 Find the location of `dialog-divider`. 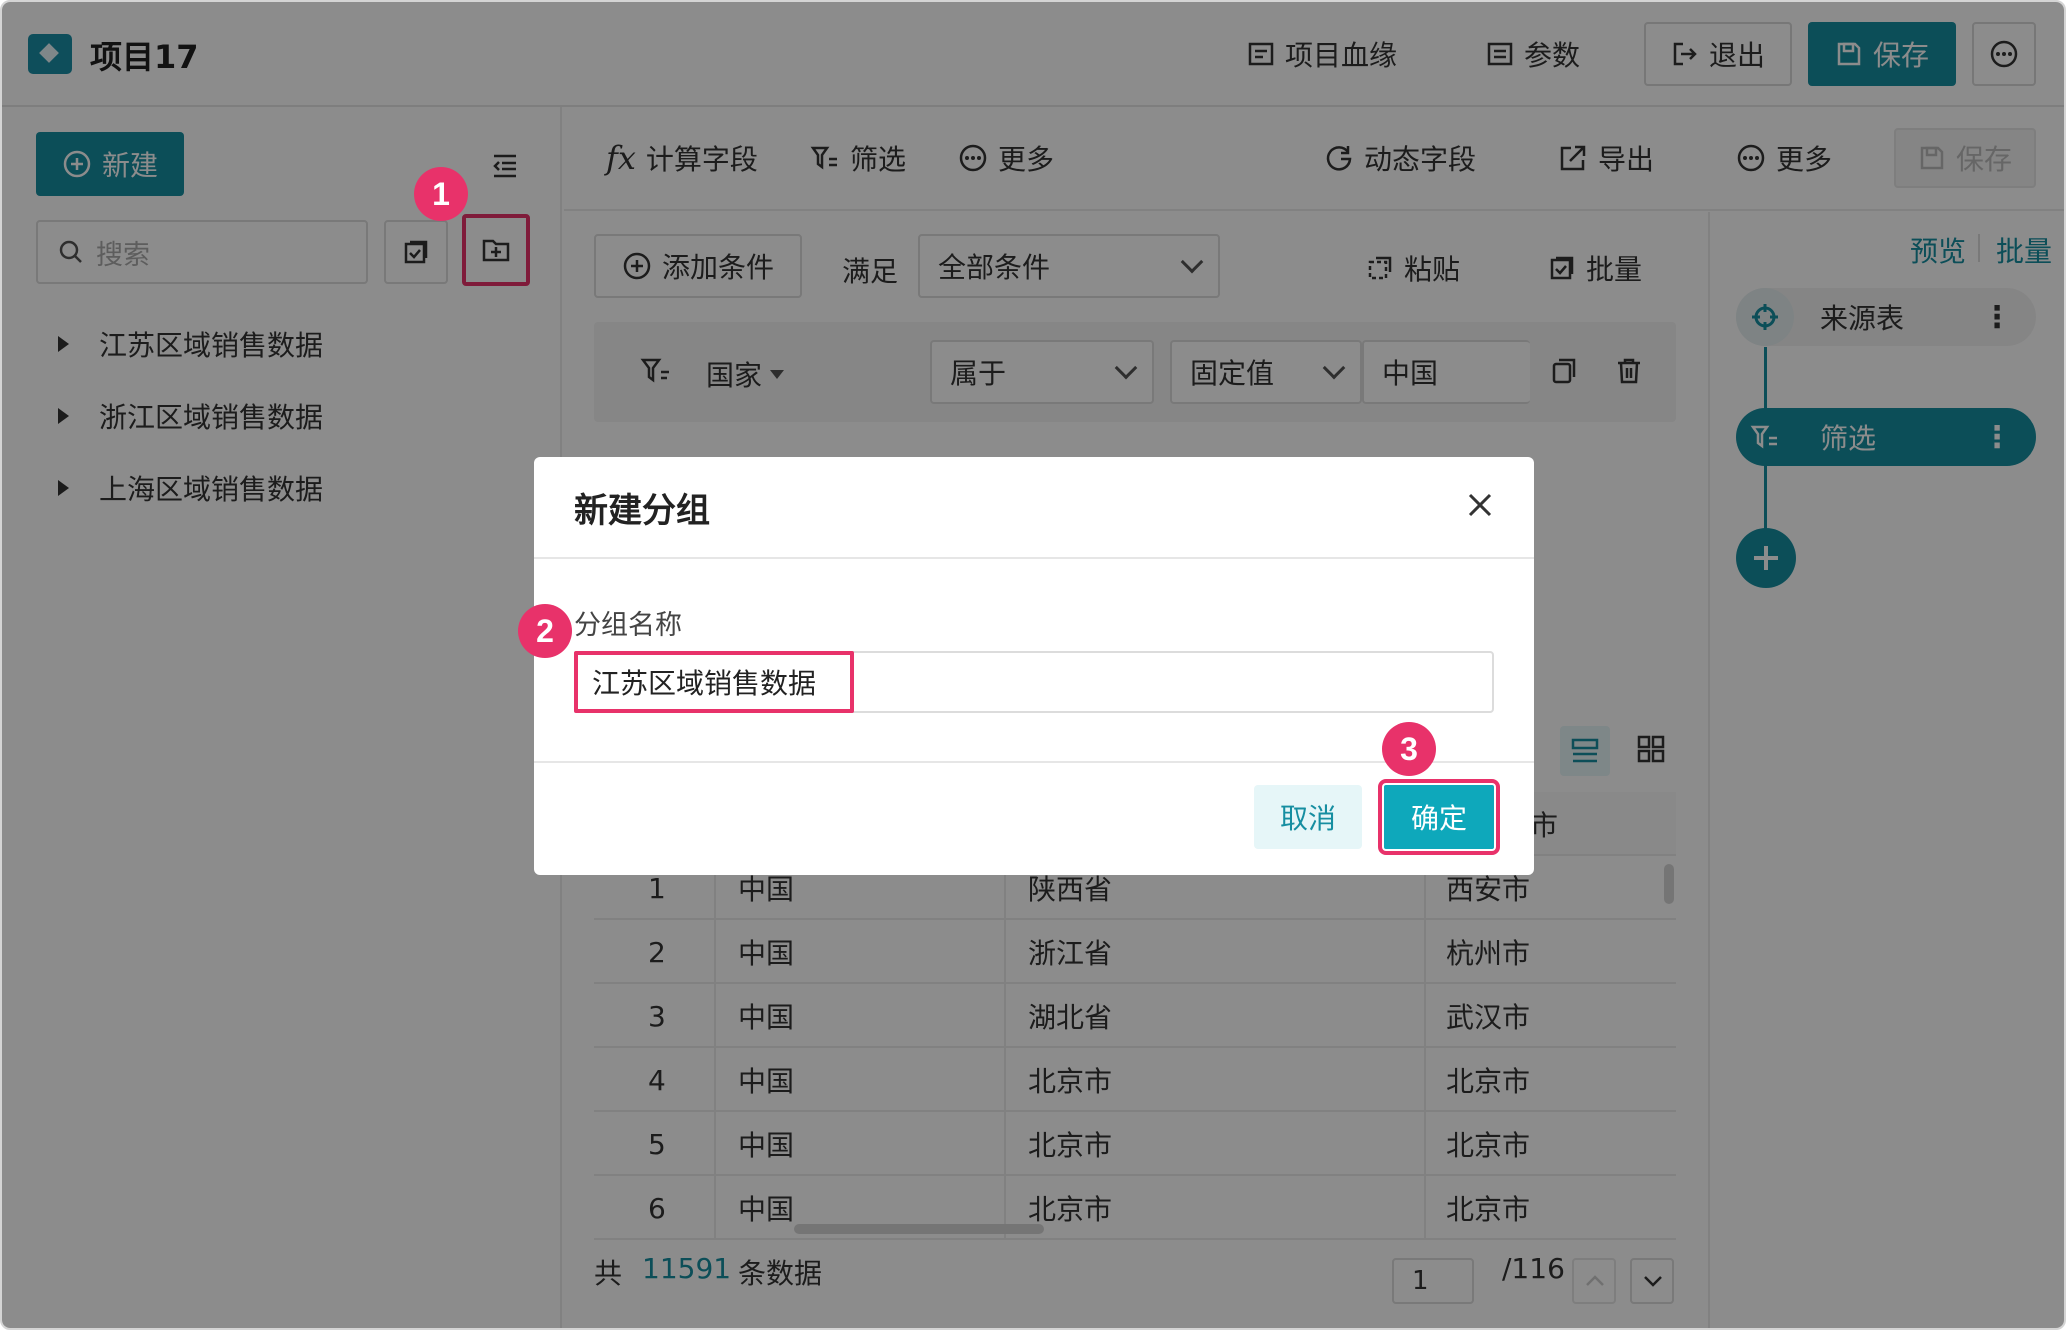

dialog-divider is located at coordinates (1034, 558).